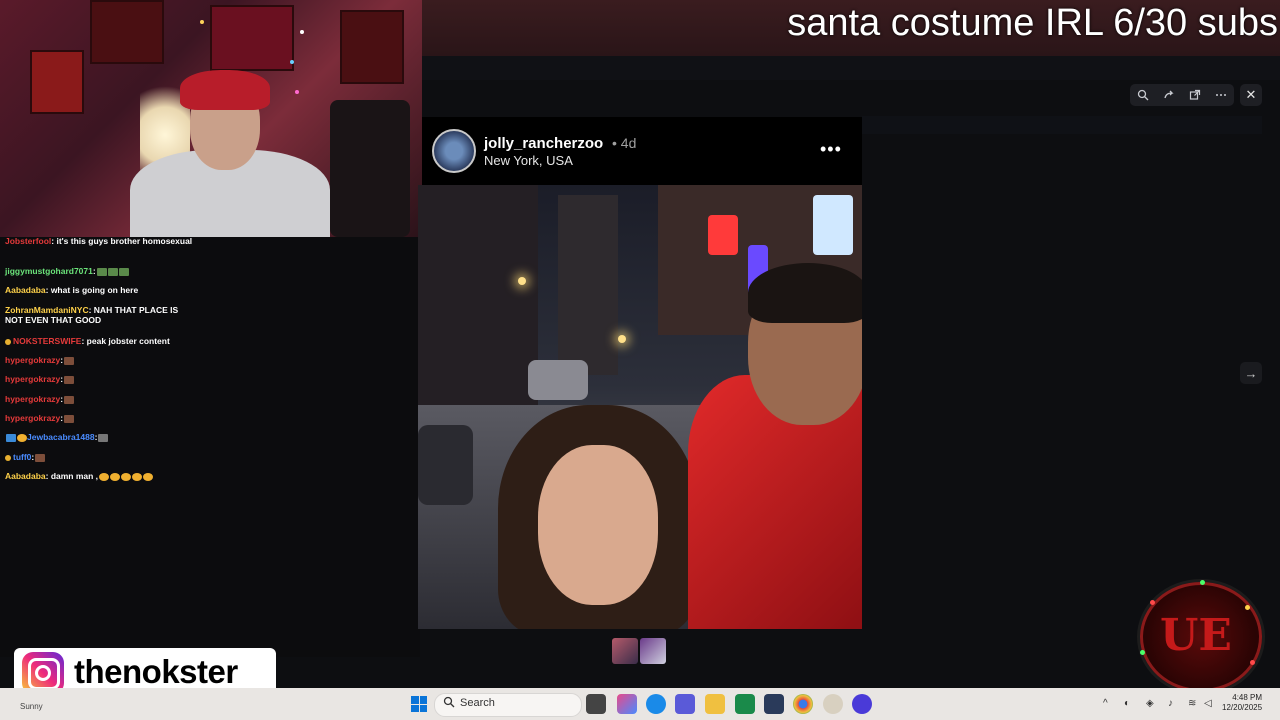 The image size is (1280, 720). Describe the element at coordinates (745, 704) in the screenshot. I see `excel-icon` at that location.